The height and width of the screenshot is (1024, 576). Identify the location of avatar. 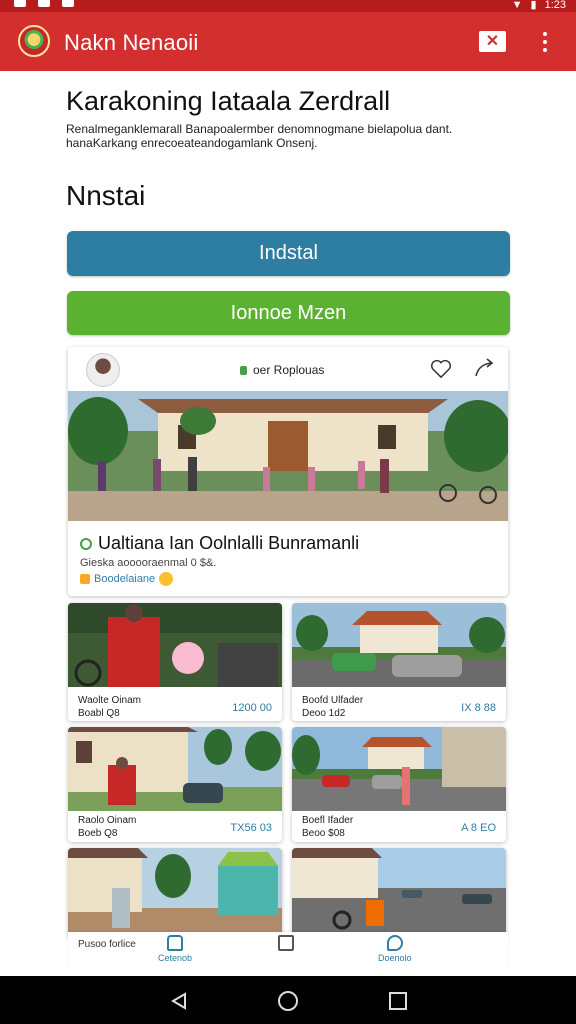
(103, 370).